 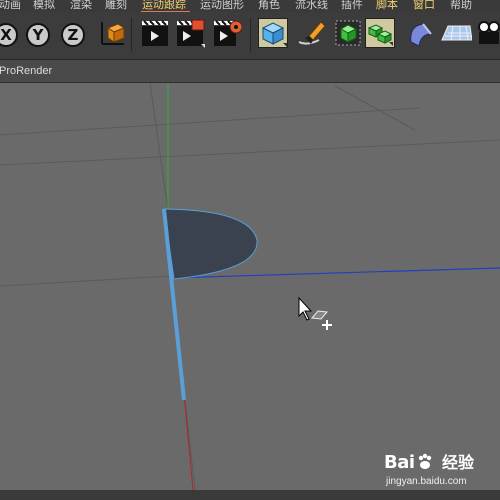 I want to click on watermark-url: jingyan.baidu.com, so click(x=426, y=481).